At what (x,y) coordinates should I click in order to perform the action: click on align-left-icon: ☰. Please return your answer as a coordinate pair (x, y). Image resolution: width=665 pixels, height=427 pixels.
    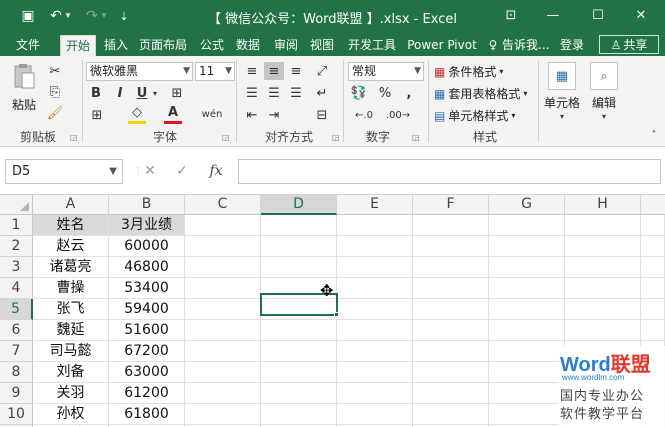
    Looking at the image, I should click on (252, 93).